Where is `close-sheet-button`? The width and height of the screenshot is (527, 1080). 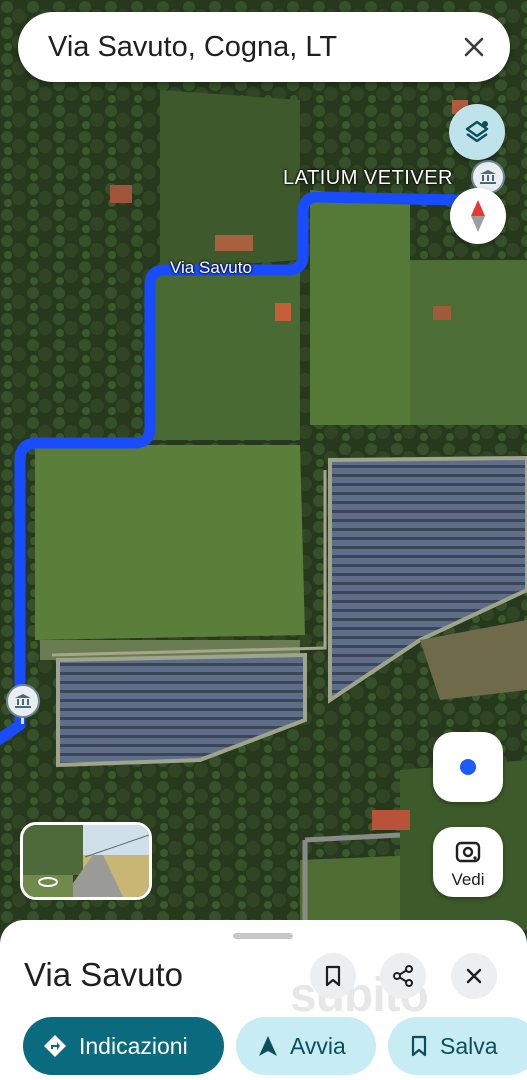
close-sheet-button is located at coordinates (474, 976).